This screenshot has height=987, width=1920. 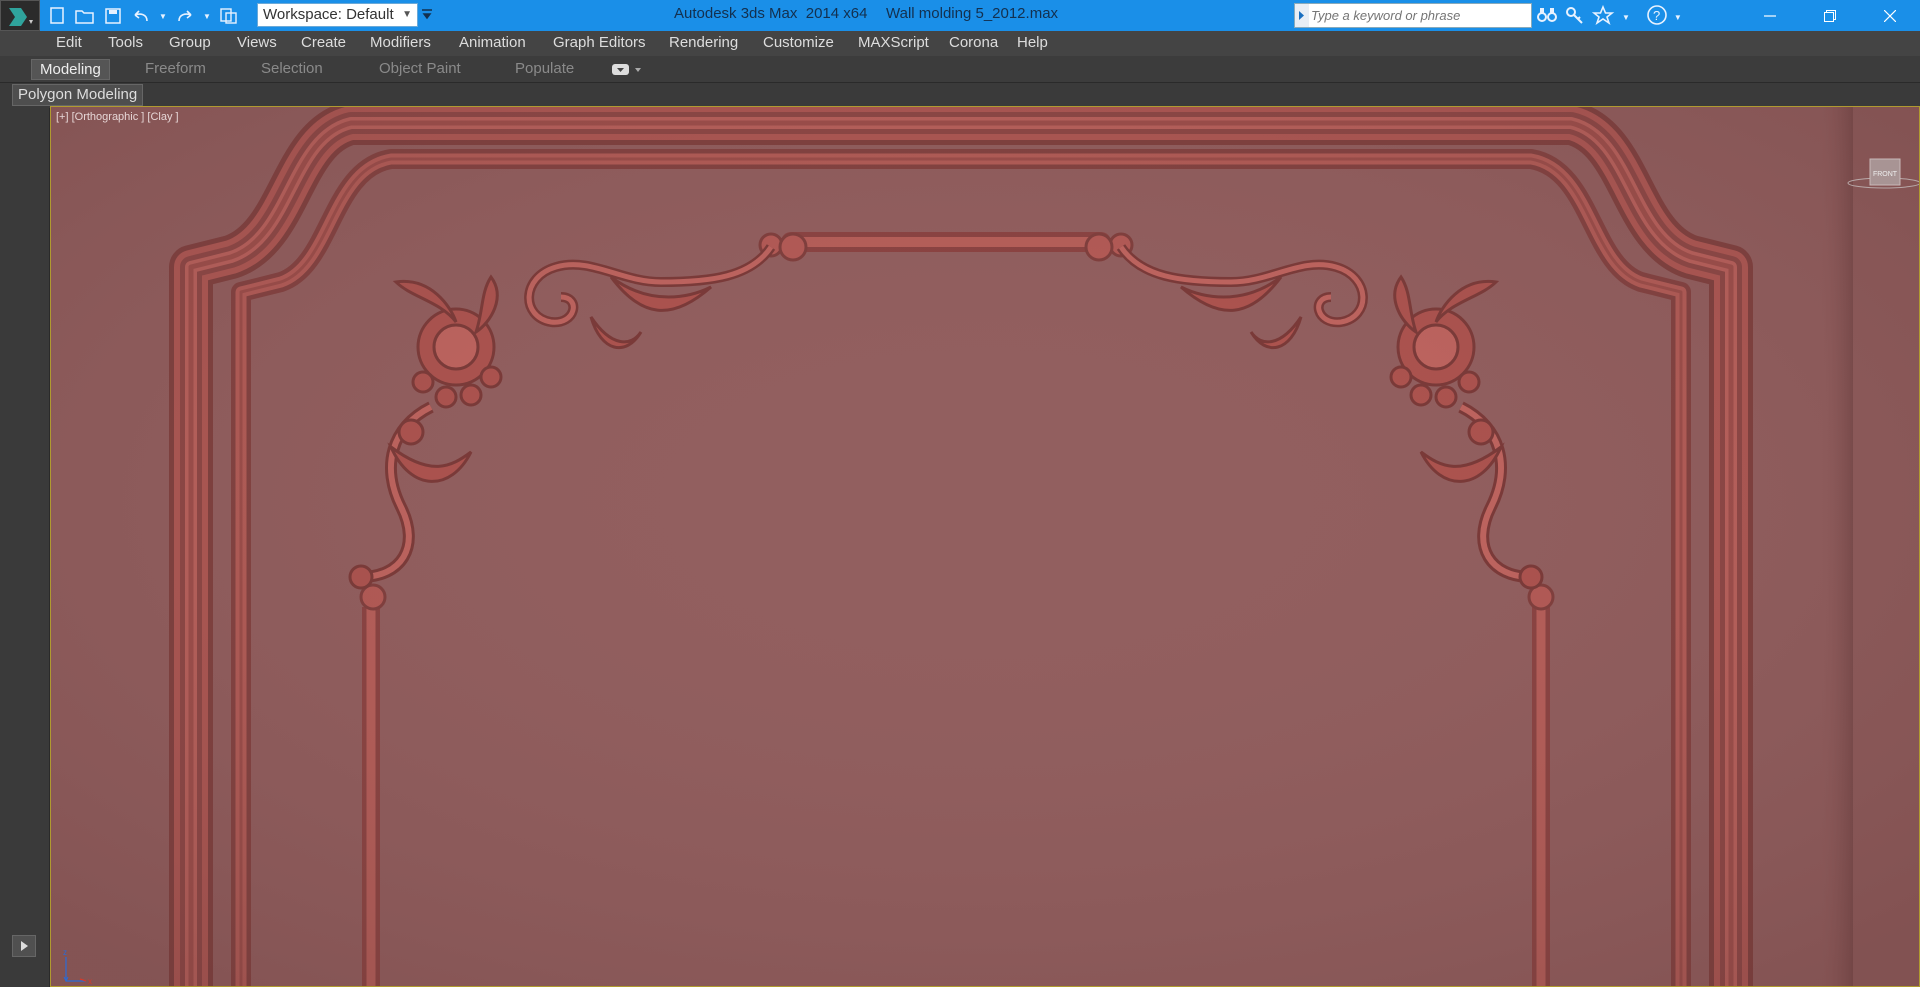 I want to click on key-icon, so click(x=1575, y=17).